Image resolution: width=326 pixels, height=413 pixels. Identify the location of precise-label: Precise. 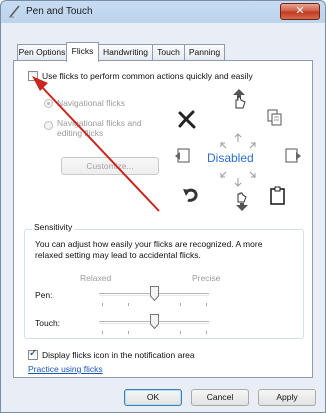
(206, 278).